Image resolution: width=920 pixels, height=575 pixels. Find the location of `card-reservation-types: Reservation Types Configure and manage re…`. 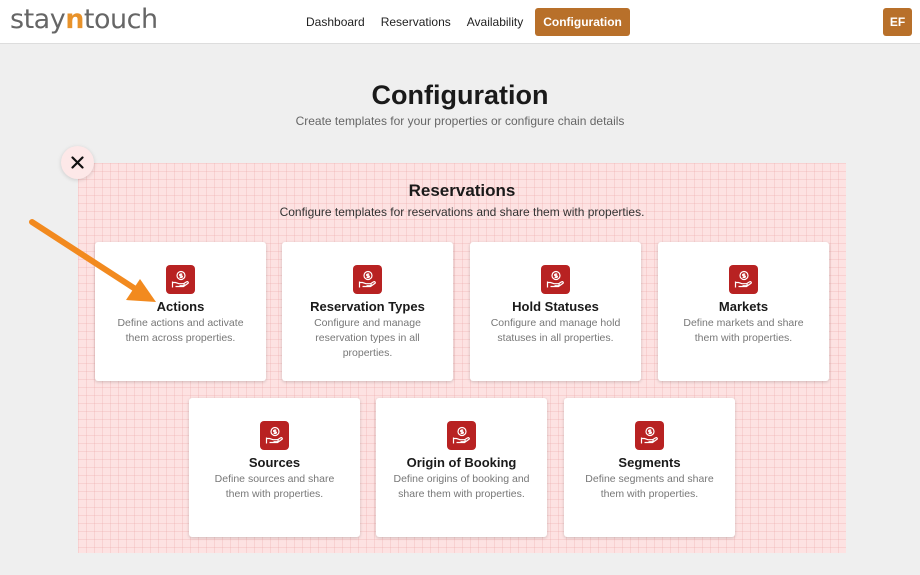

card-reservation-types: Reservation Types Configure and manage re… is located at coordinates (367, 311).